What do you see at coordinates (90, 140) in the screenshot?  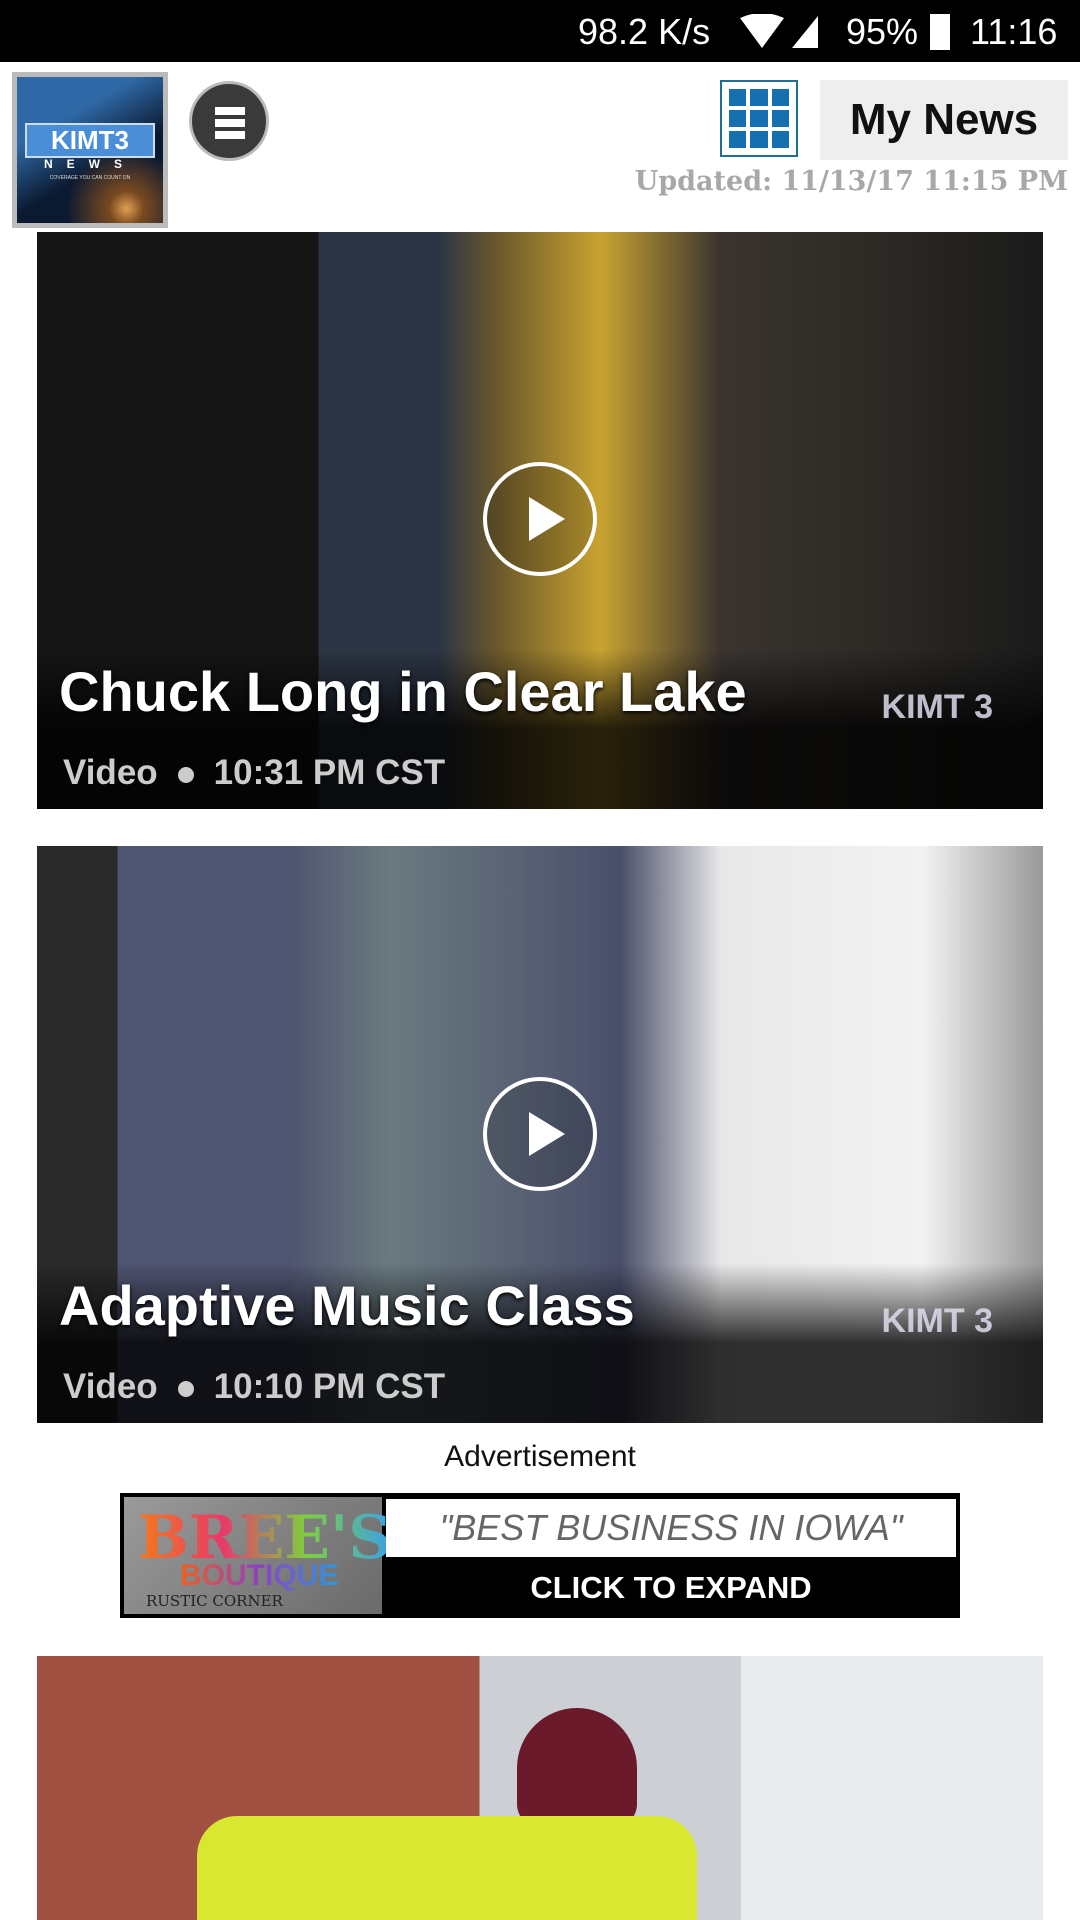 I see `logo-text: KIMT3` at bounding box center [90, 140].